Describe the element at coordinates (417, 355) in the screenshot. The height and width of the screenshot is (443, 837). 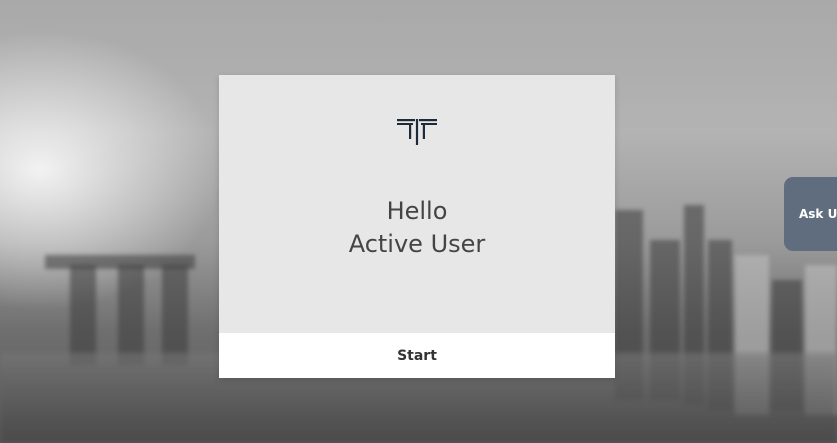
I see `start-button: Start` at that location.